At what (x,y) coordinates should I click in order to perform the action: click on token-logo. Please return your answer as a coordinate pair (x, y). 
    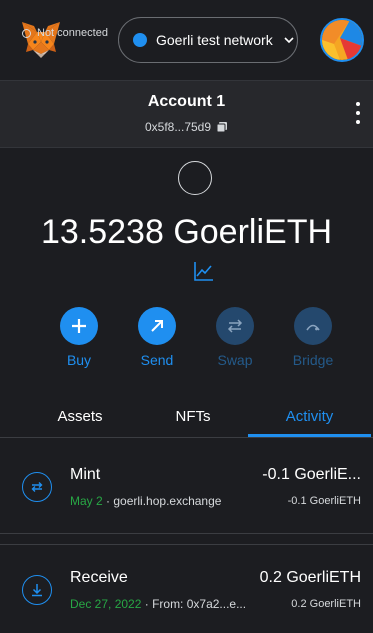
    Looking at the image, I should click on (195, 178).